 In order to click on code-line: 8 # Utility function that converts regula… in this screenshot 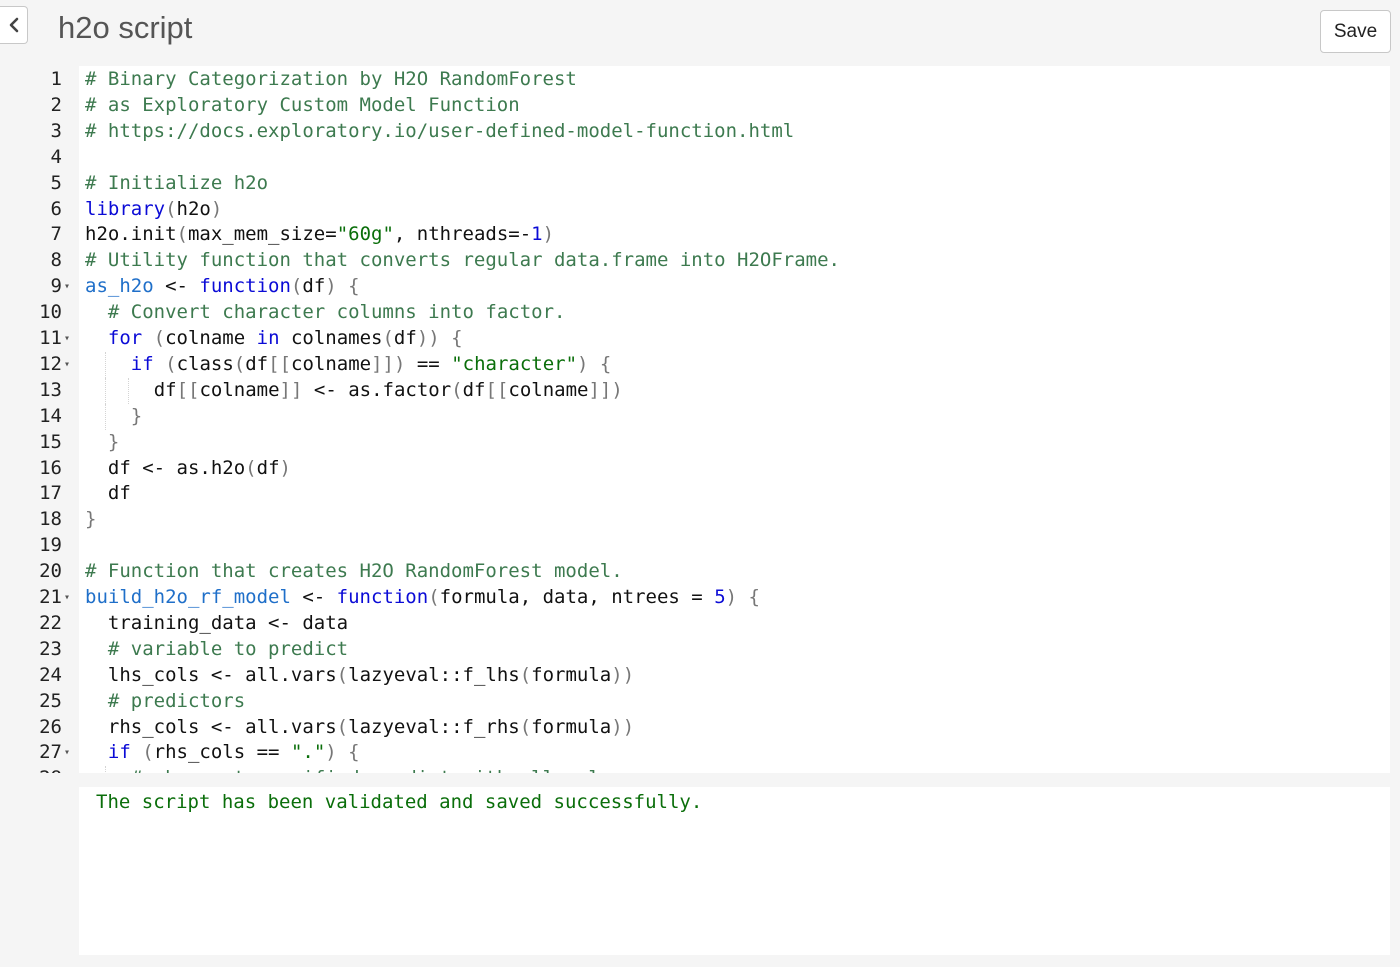, I will do `click(695, 261)`.